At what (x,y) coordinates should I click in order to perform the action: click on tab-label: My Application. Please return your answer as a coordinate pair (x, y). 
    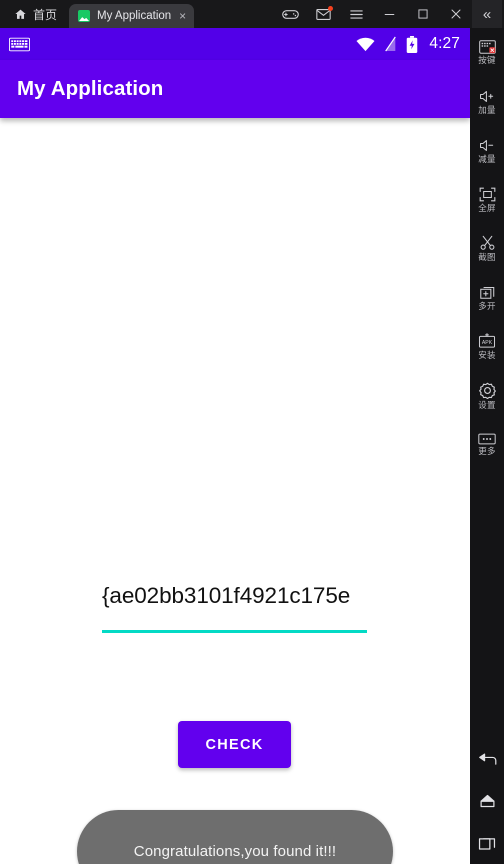
    Looking at the image, I should click on (134, 16).